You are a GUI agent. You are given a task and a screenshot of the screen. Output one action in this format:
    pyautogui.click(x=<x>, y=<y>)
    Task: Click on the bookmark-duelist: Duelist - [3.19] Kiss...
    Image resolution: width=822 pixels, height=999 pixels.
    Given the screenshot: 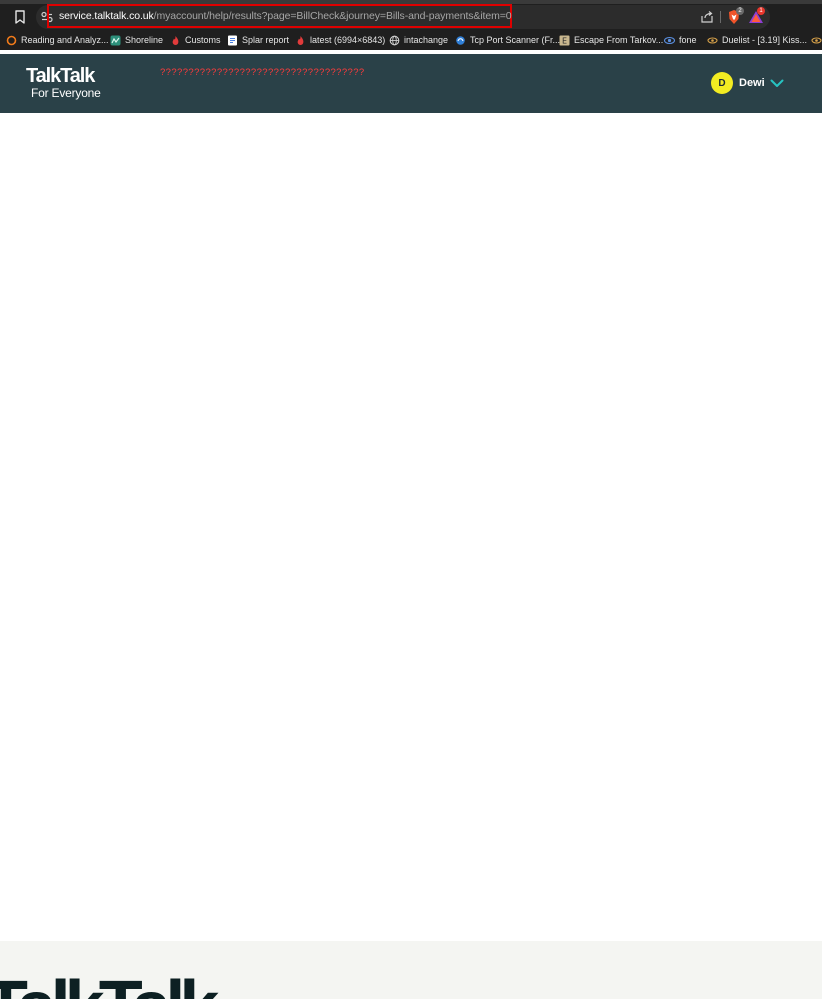 What is the action you would take?
    pyautogui.click(x=757, y=40)
    